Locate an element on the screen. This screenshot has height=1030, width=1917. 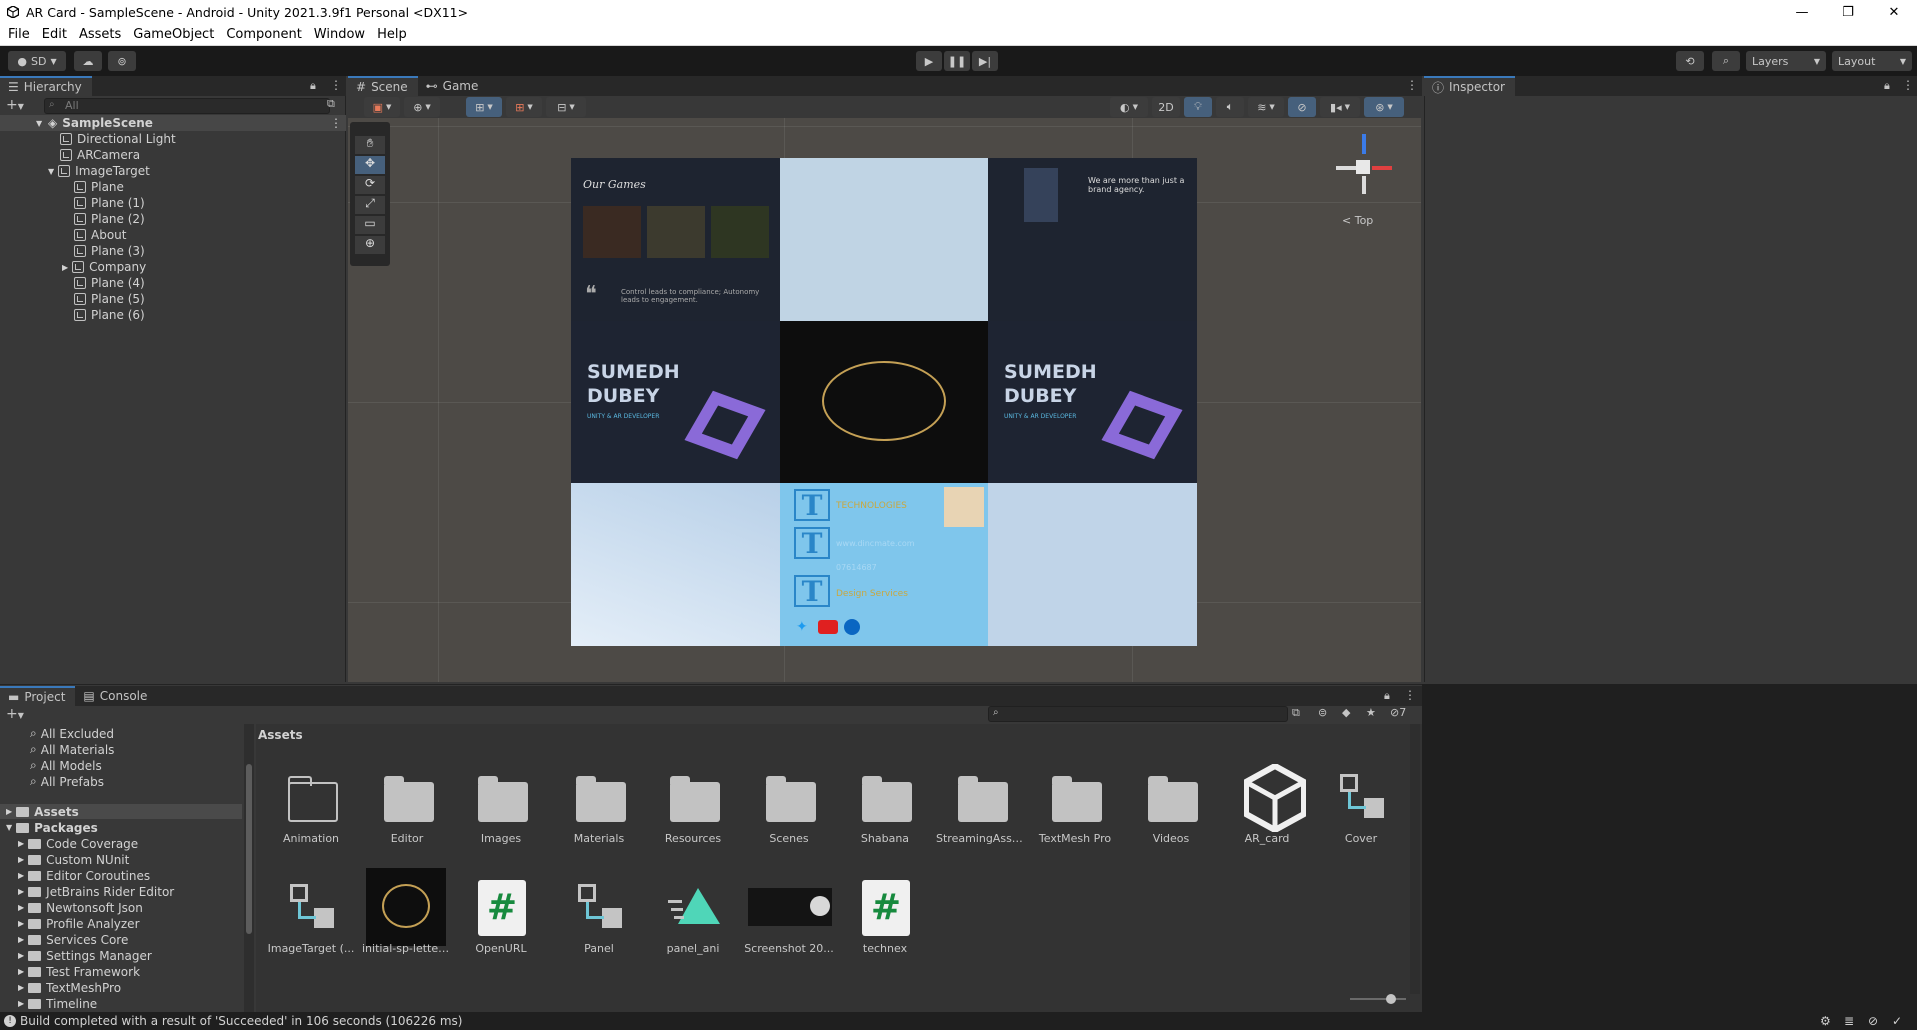
youtube-icon is located at coordinates (828, 627).